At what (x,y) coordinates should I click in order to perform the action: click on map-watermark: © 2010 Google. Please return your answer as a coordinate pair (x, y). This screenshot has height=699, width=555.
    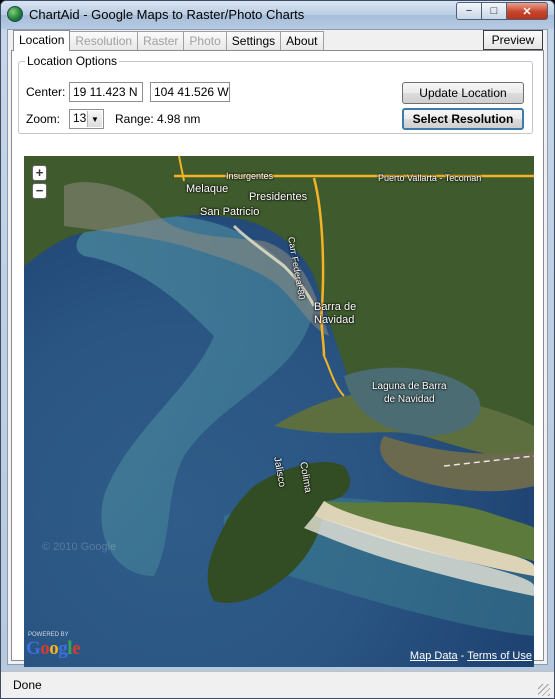
    Looking at the image, I should click on (79, 547).